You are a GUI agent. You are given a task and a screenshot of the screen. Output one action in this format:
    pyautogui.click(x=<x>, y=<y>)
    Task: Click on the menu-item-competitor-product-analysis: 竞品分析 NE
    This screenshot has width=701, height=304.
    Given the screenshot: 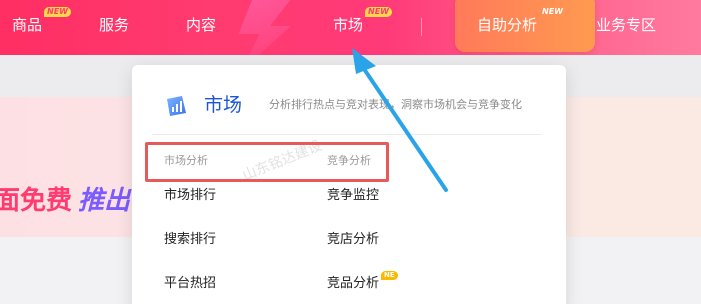 What is the action you would take?
    pyautogui.click(x=362, y=282)
    